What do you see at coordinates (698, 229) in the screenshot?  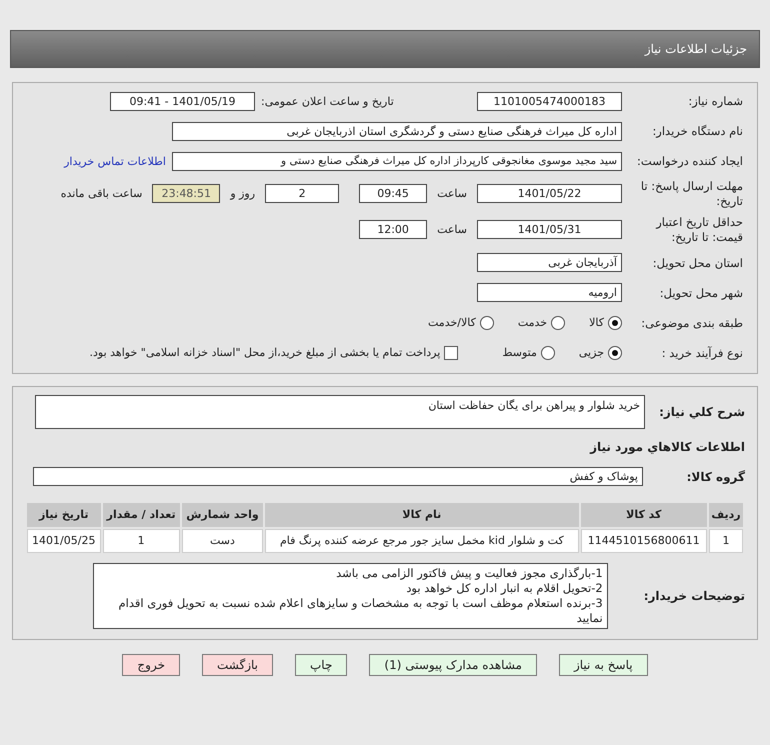 I see `field-label: حداقل تاریخ اعتبار قیمت: تا تاریخ:` at bounding box center [698, 229].